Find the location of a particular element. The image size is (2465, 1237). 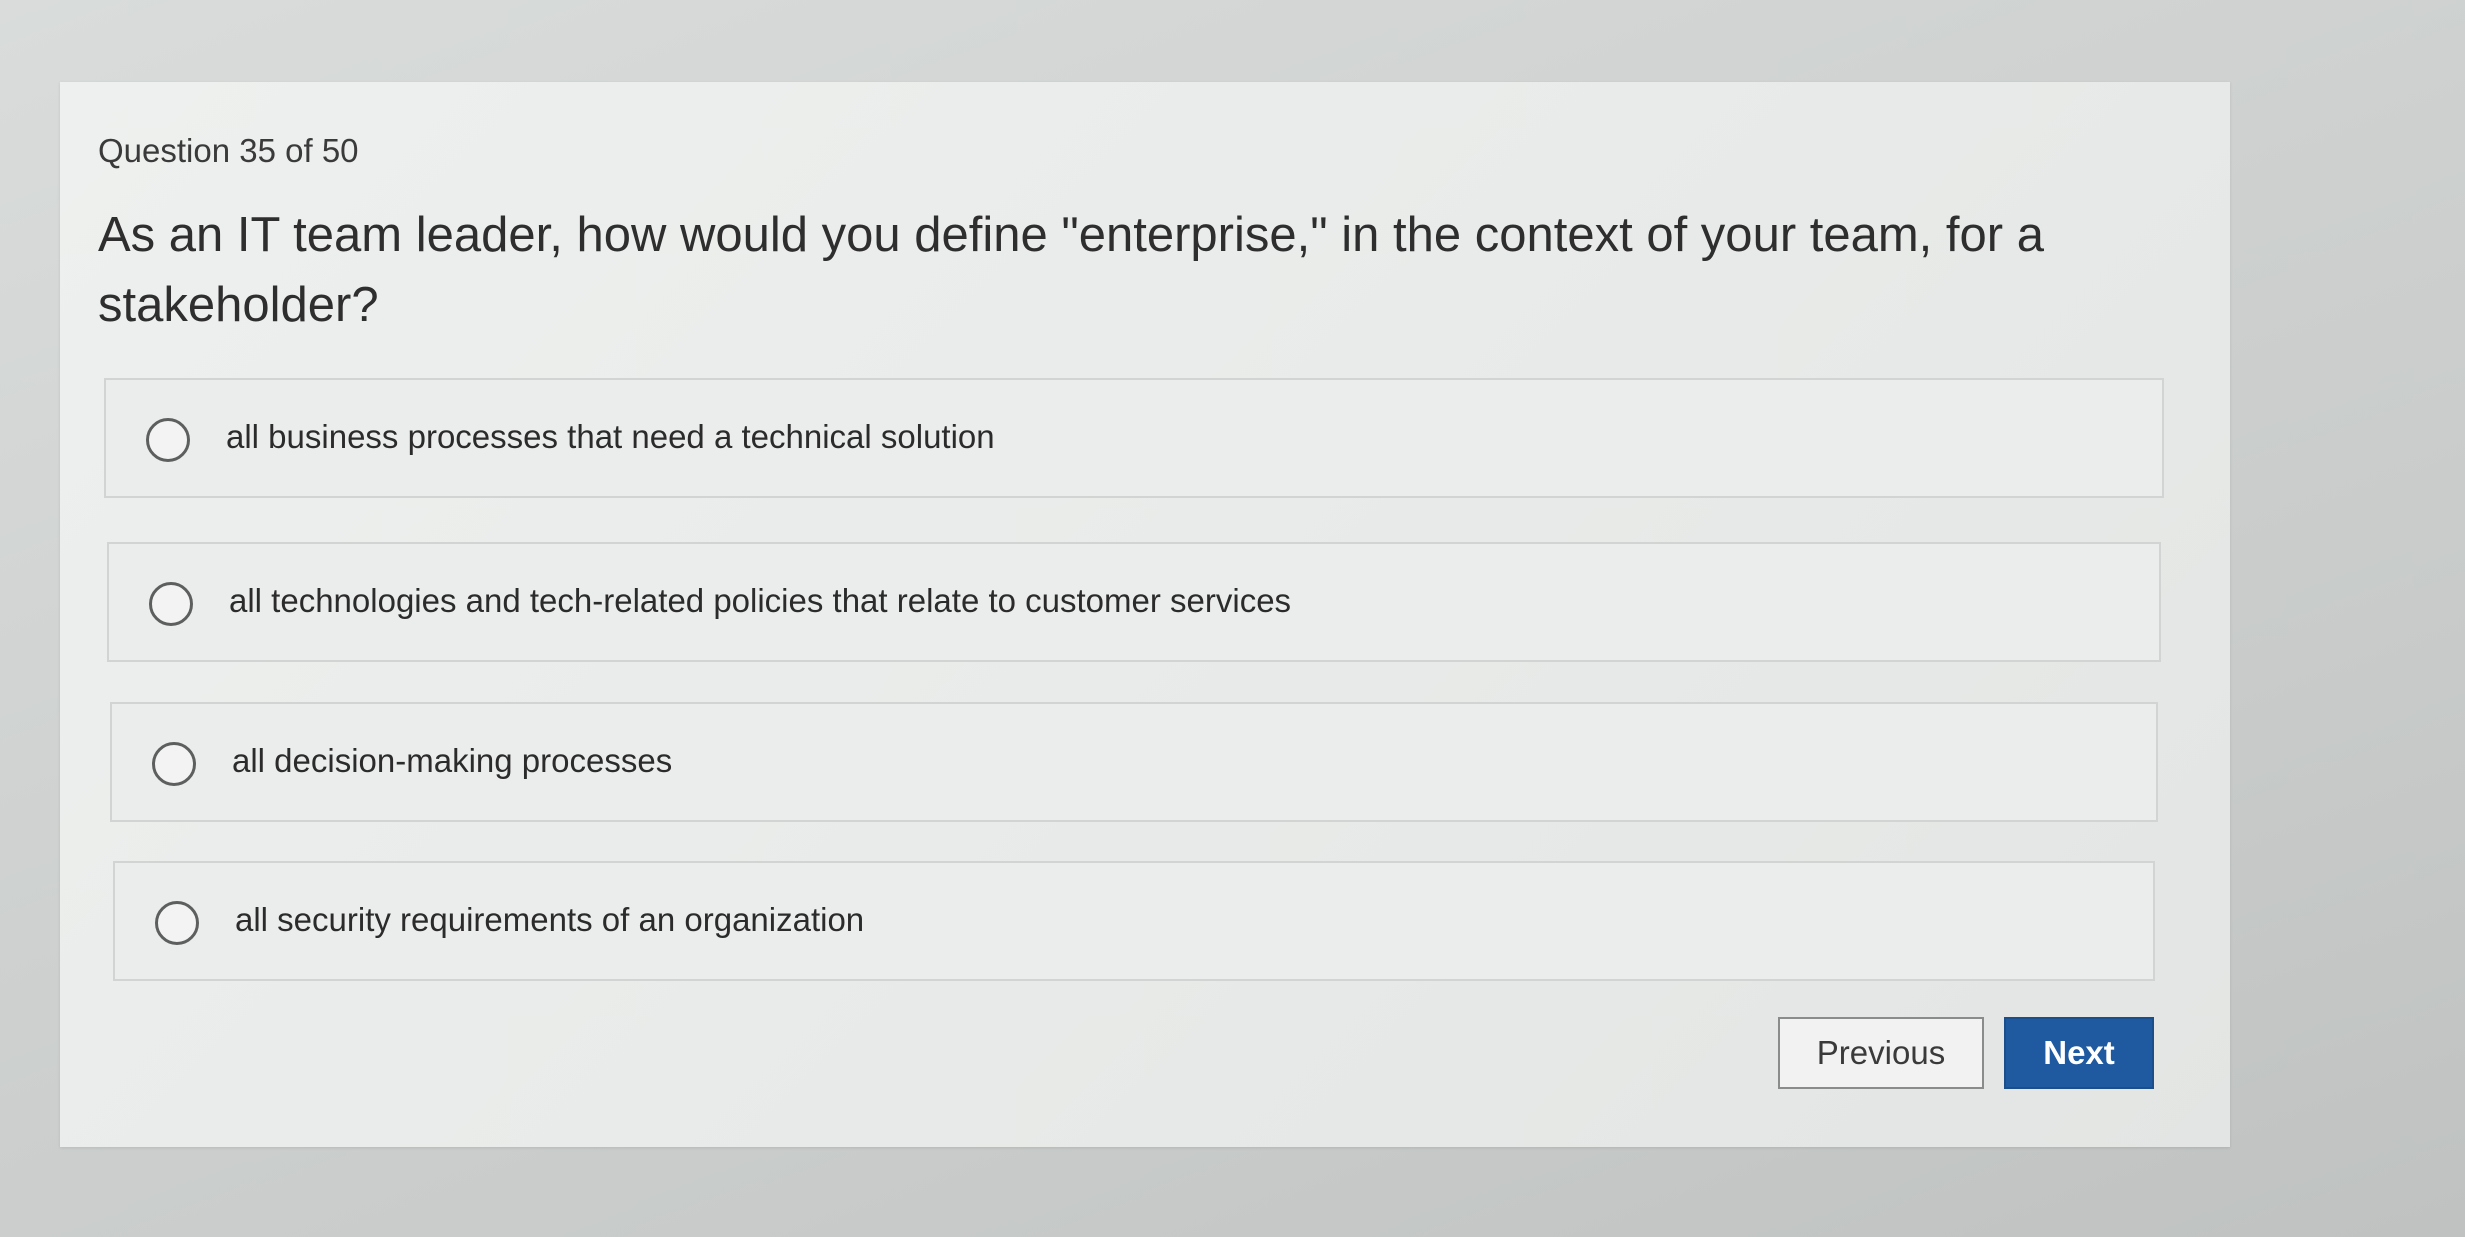

previous-button: Previous is located at coordinates (1881, 1053).